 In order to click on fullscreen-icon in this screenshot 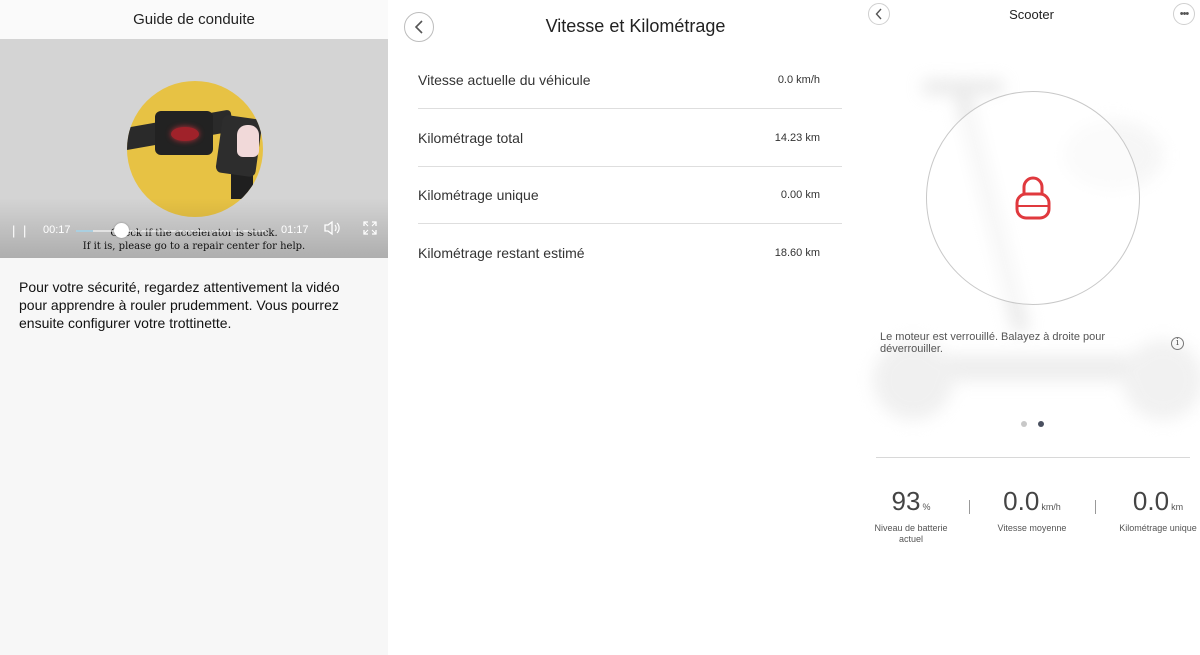, I will do `click(370, 230)`.